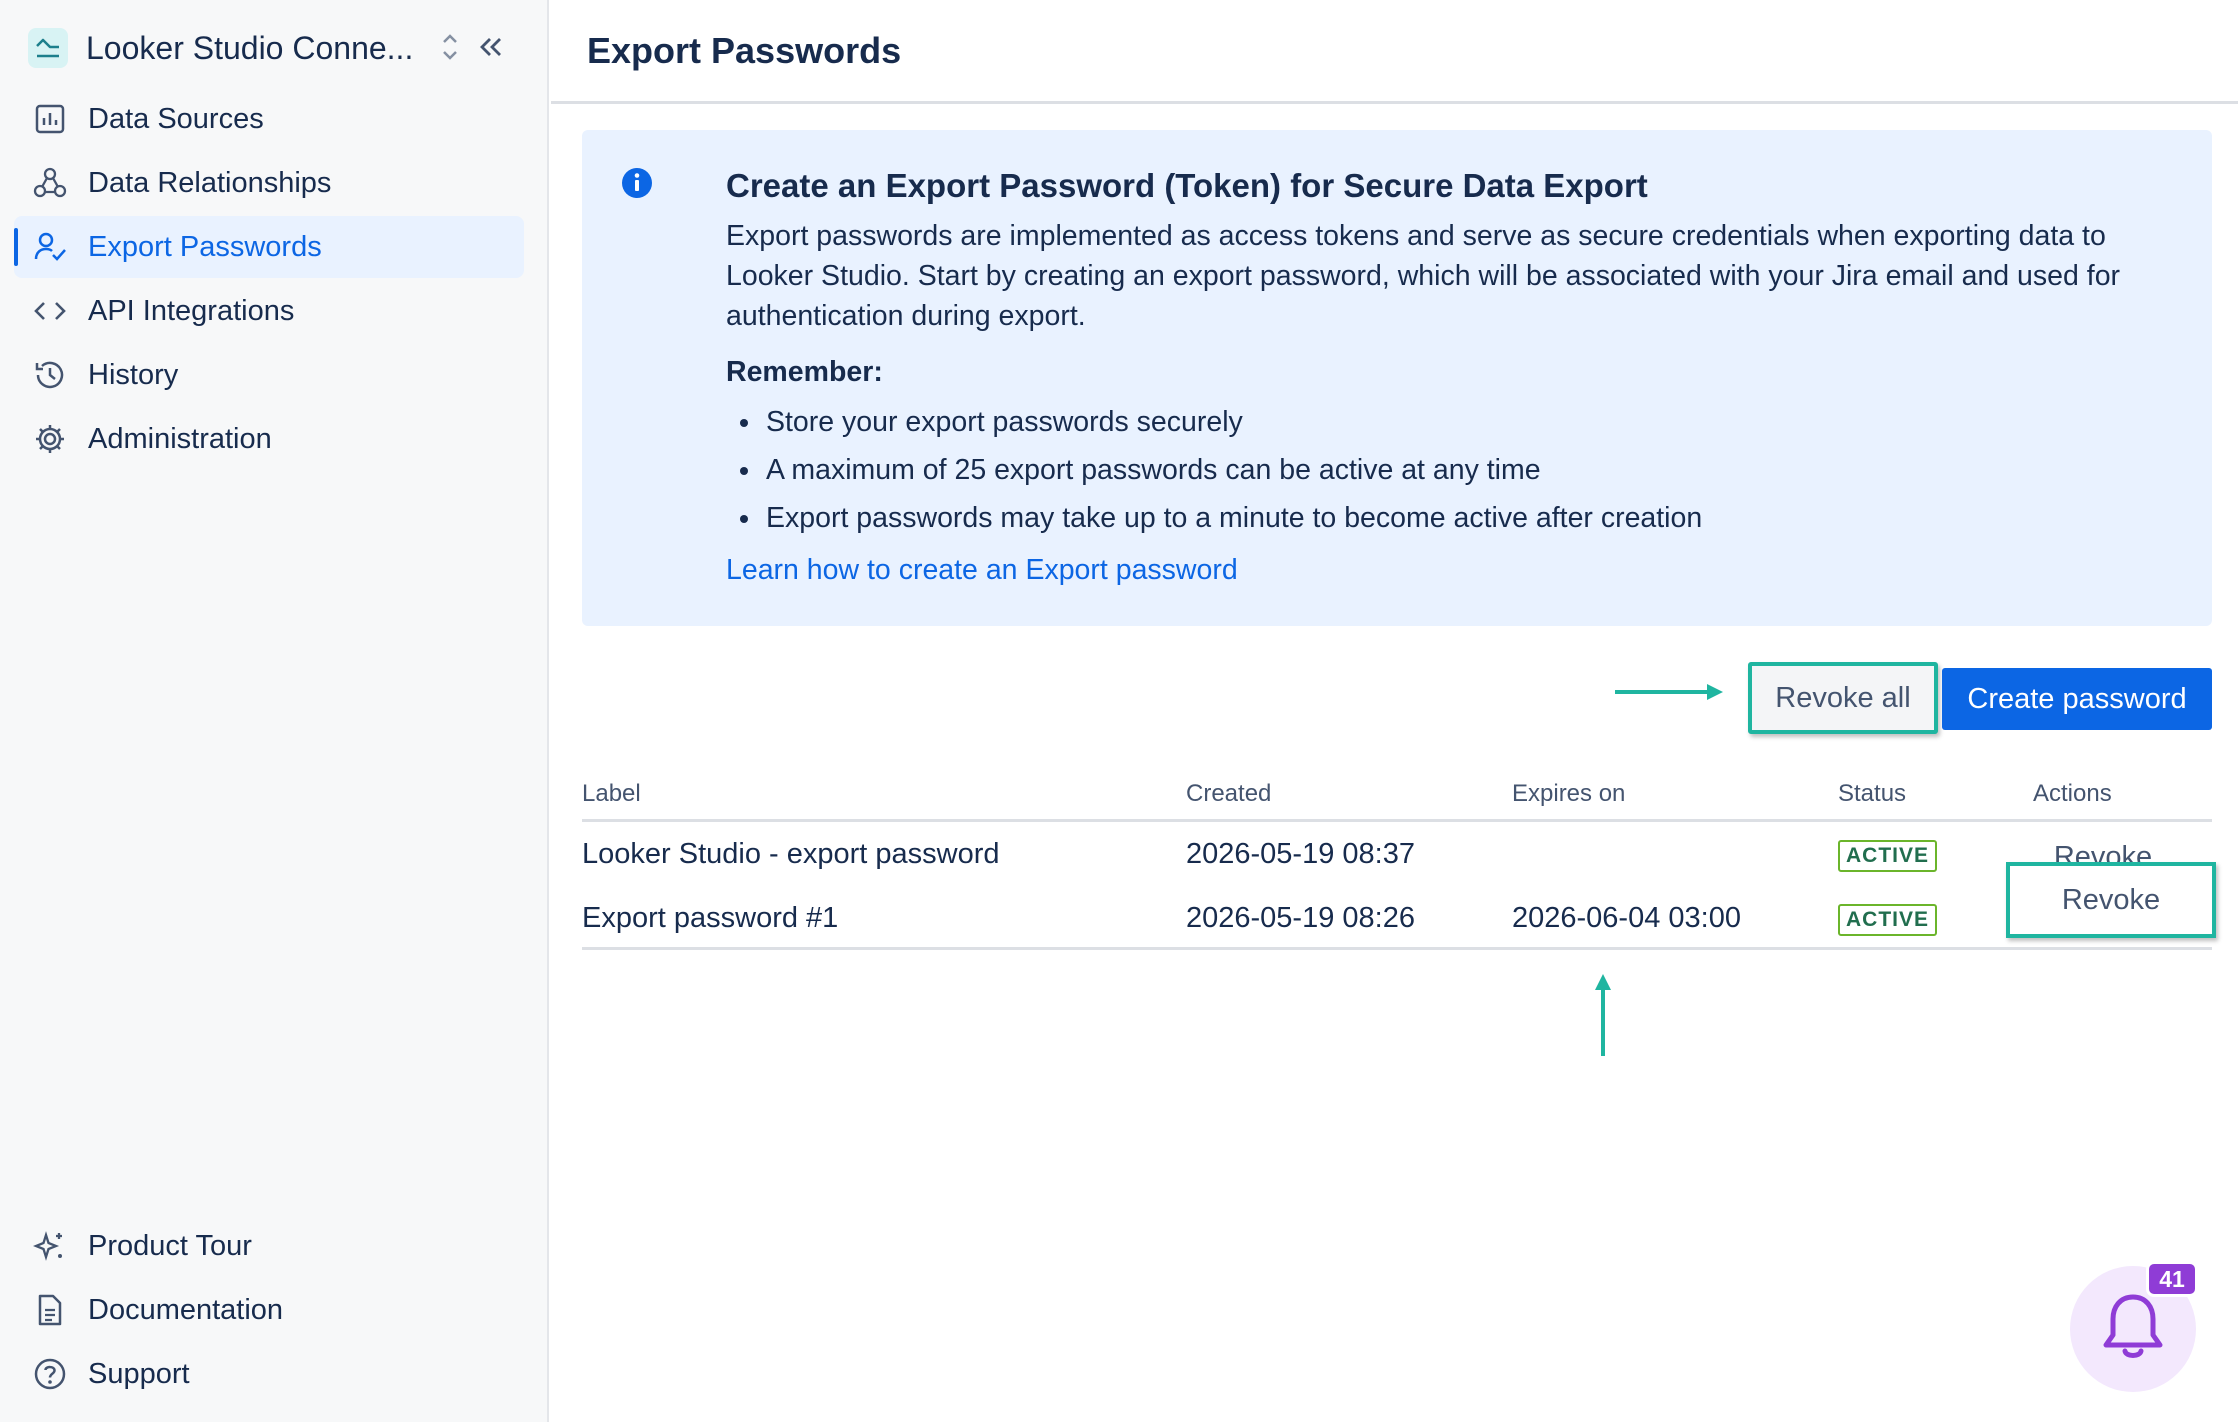 The height and width of the screenshot is (1422, 2238). I want to click on sidebar-item-export-passwords: Export Passwords, so click(269, 247).